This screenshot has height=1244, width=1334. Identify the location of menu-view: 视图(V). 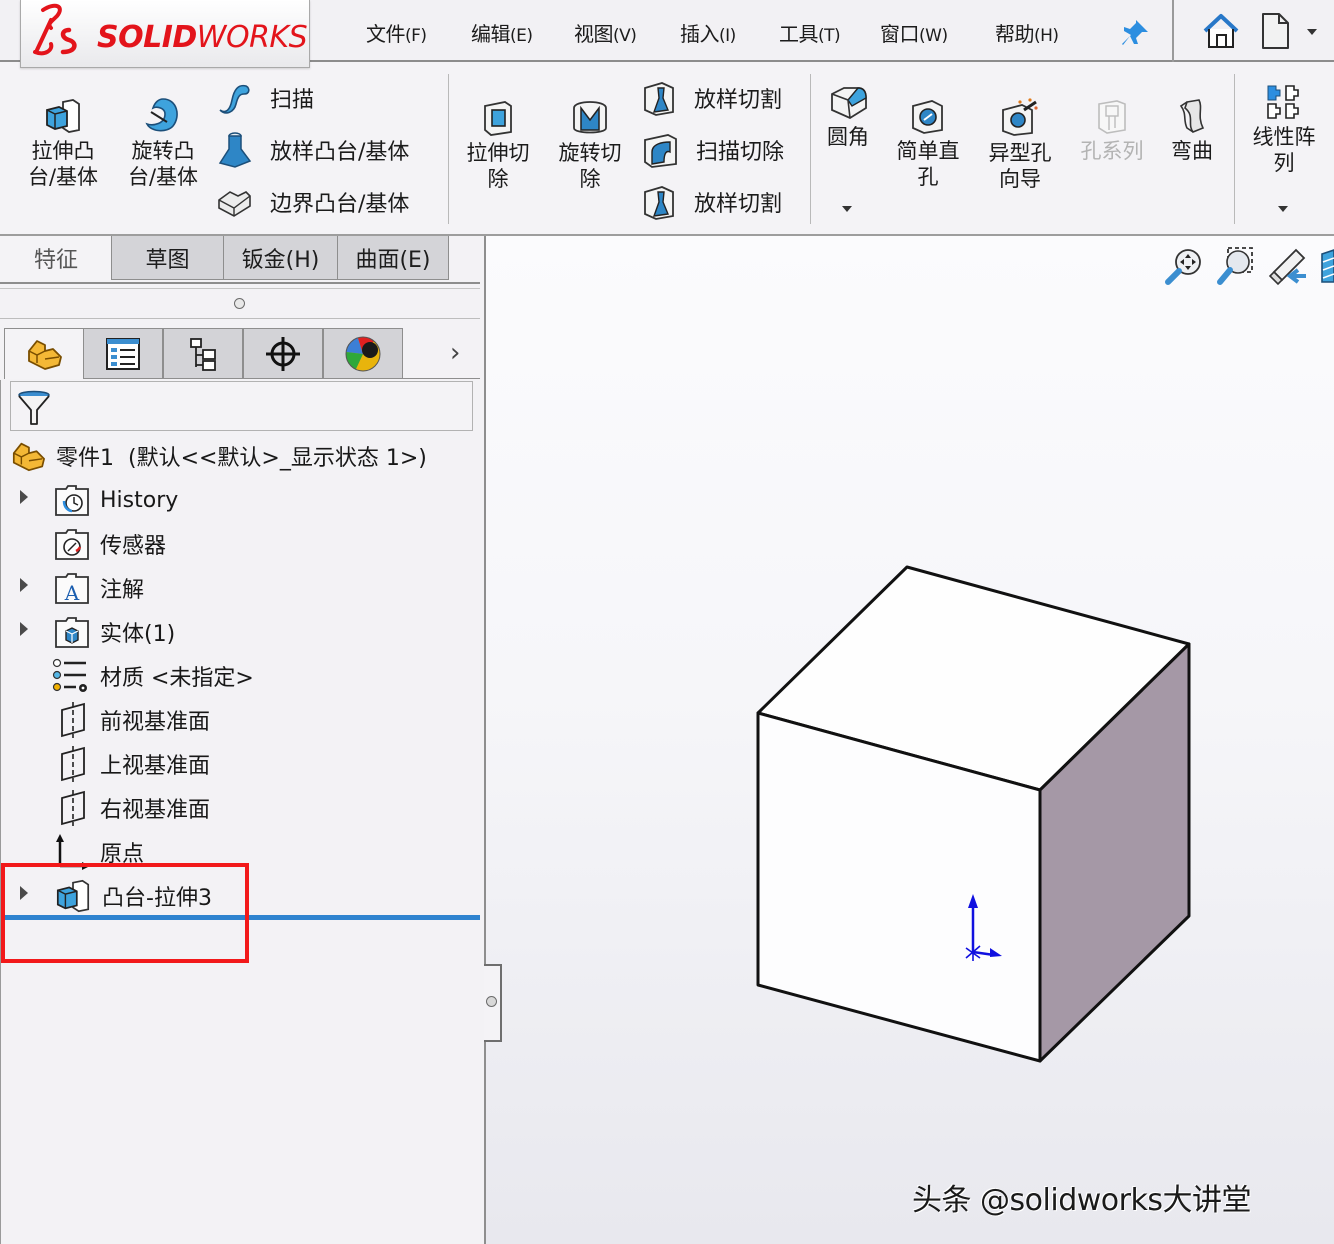
(605, 32).